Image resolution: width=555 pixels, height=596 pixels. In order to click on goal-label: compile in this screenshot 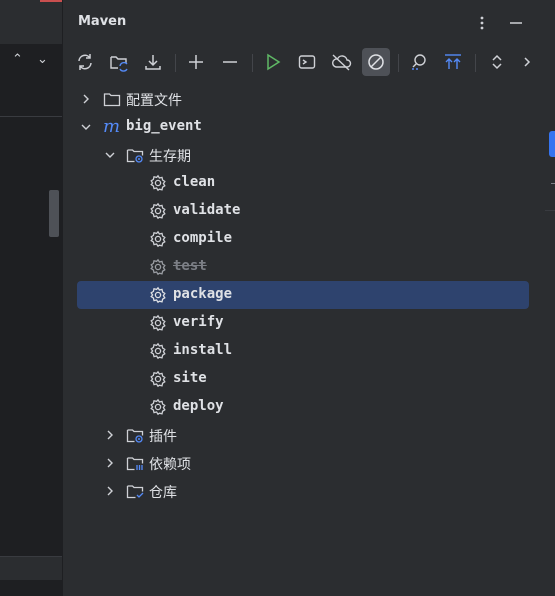, I will do `click(203, 238)`.